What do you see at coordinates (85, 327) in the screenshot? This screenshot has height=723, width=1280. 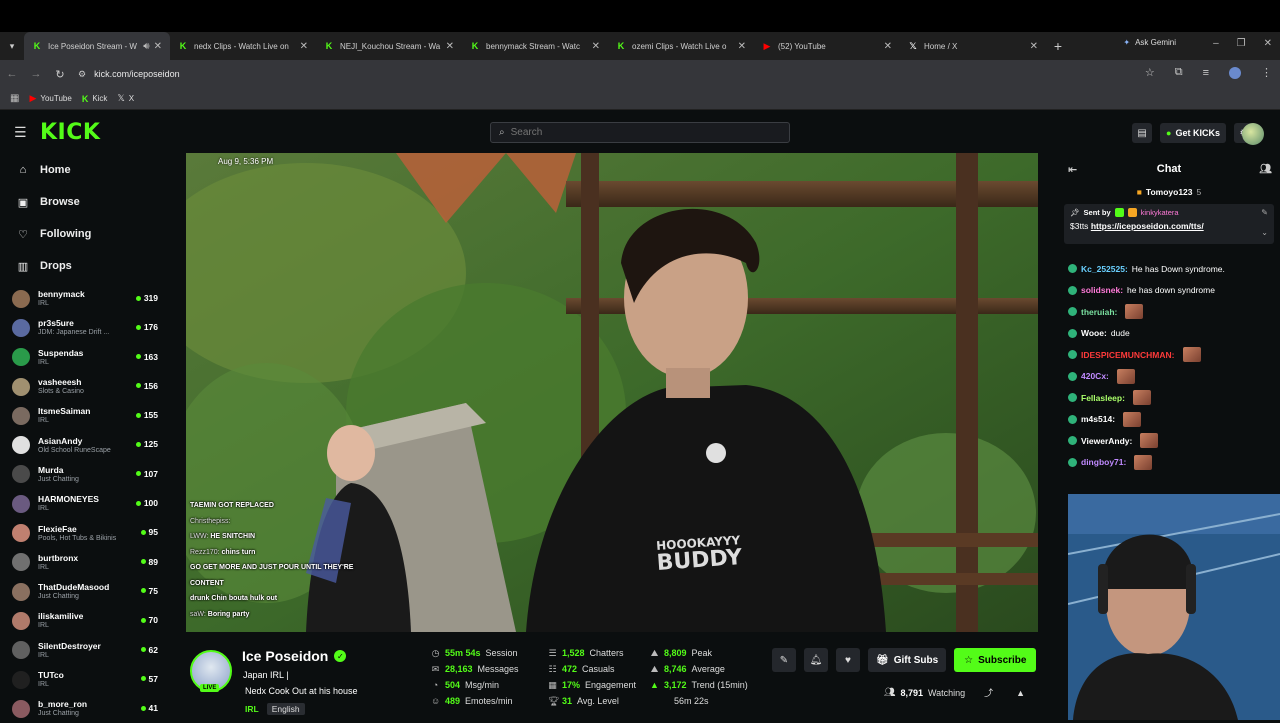 I see `sidebar-channel: pr3s5ure JDM: Japanese Drift ... 176` at bounding box center [85, 327].